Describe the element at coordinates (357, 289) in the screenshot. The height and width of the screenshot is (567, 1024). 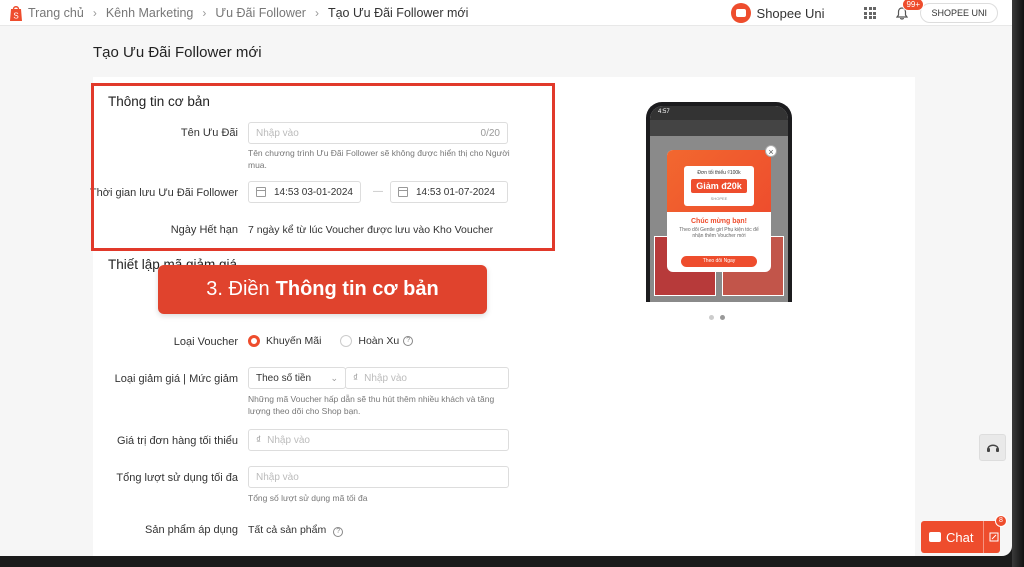
I see `step-callout-emphasis: Thông tin cơ bản` at that location.